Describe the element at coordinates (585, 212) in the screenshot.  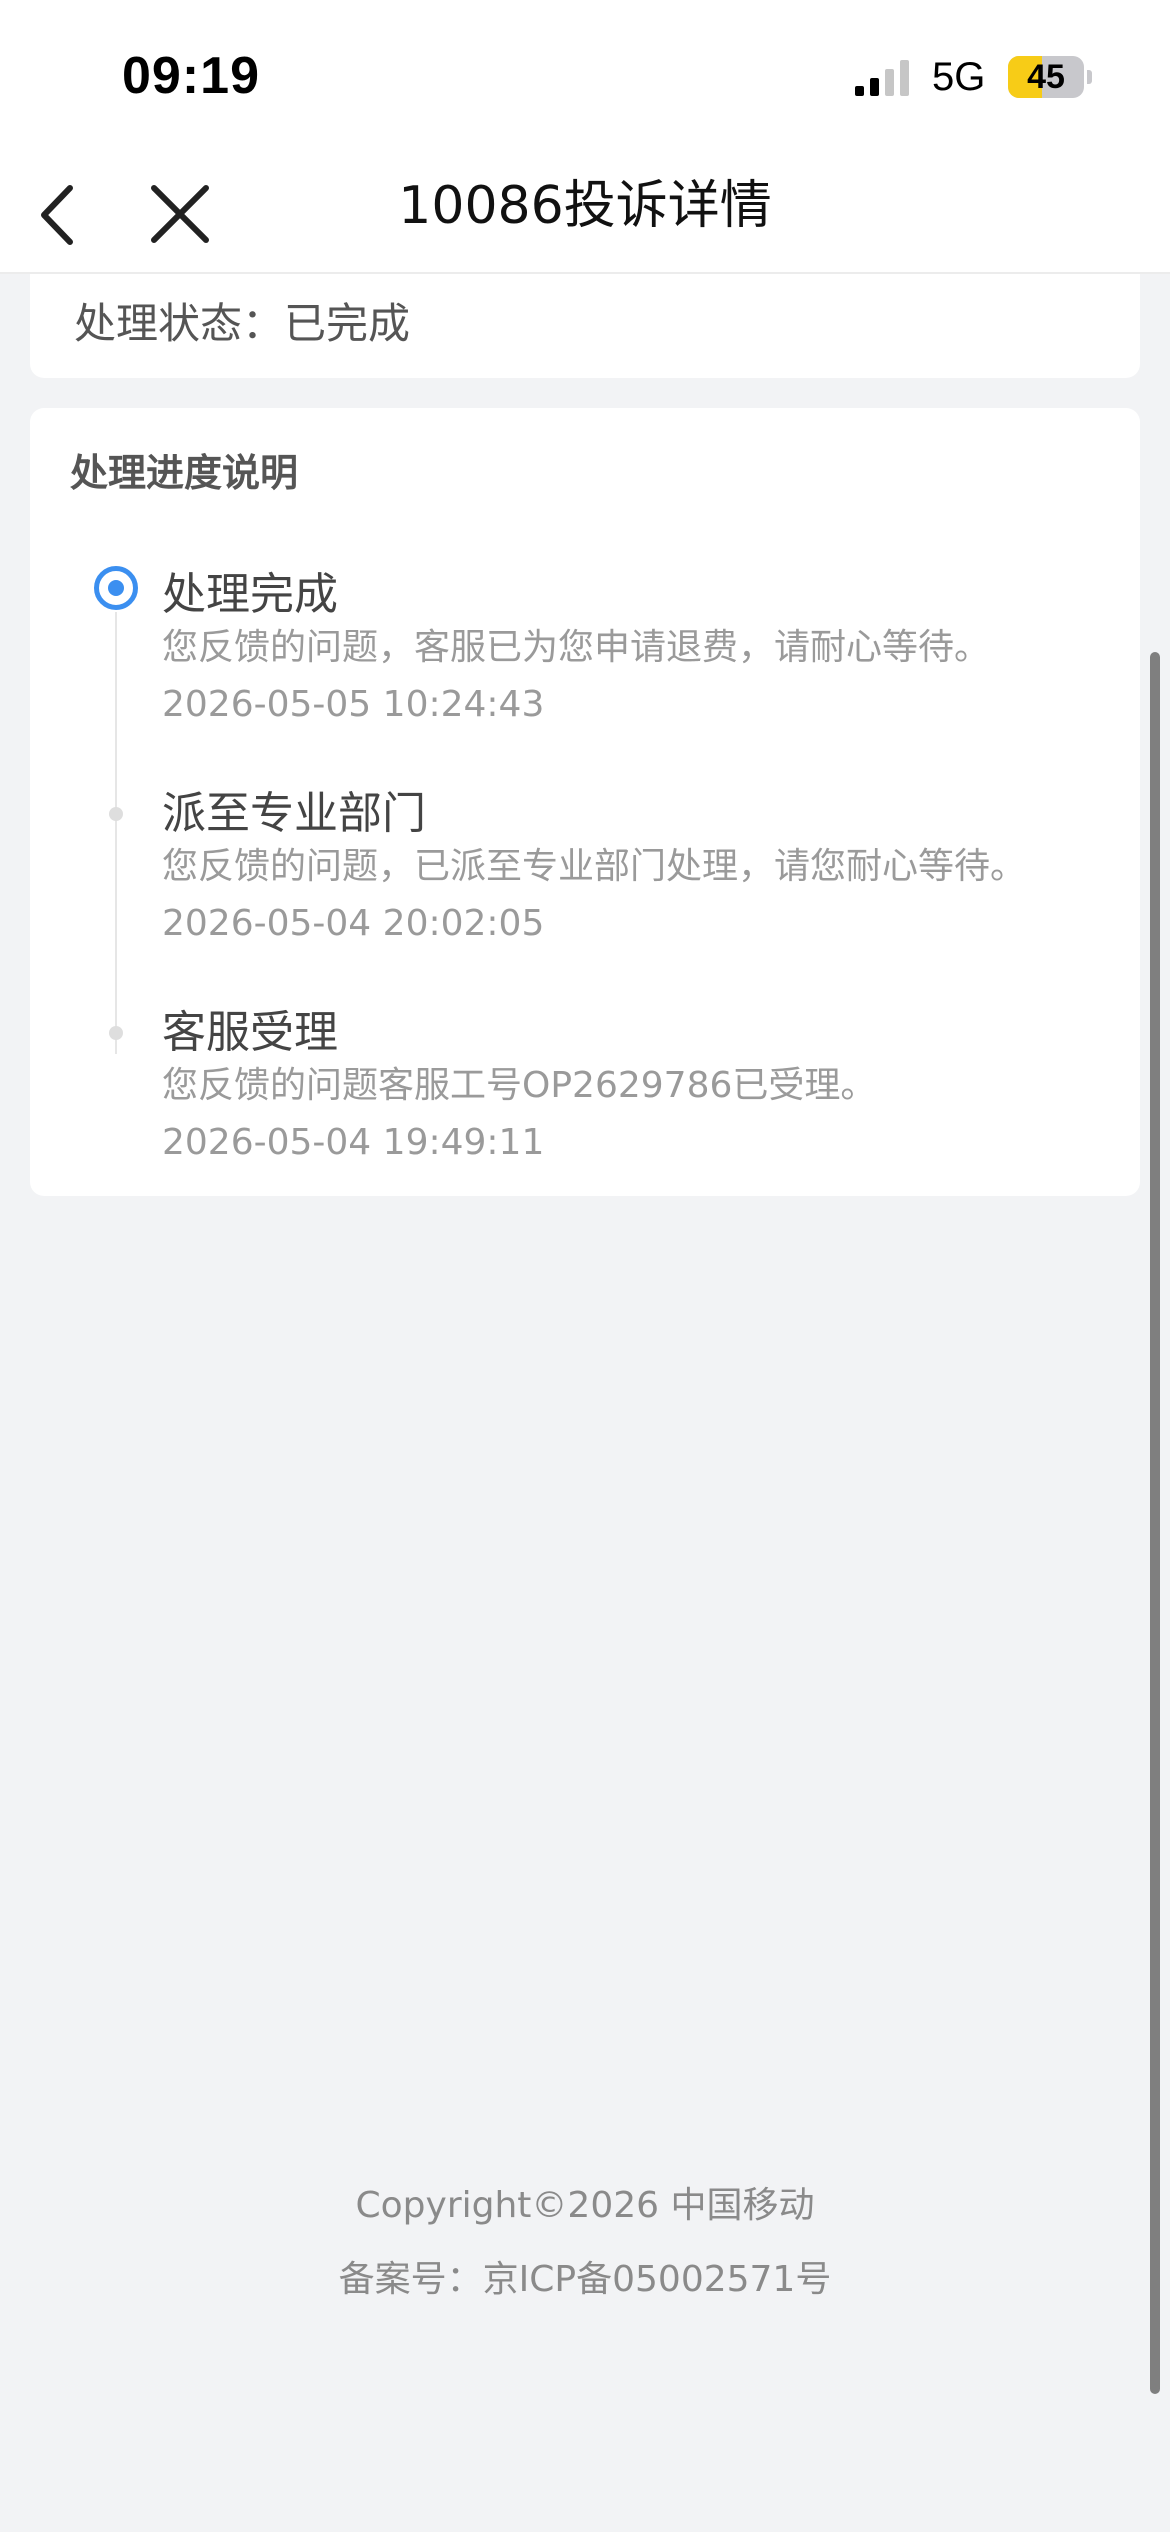
I see `nav-bar: 10086投诉详情` at that location.